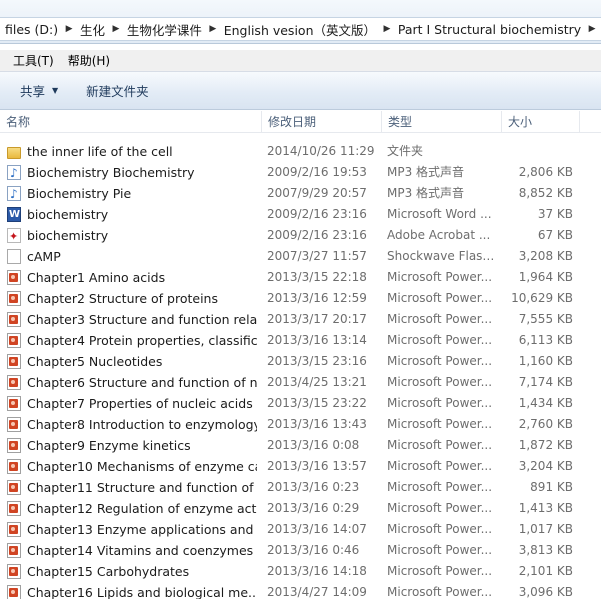 The height and width of the screenshot is (599, 601). What do you see at coordinates (313, 508) in the screenshot?
I see `file-date: 2013/3/16 0:29` at bounding box center [313, 508].